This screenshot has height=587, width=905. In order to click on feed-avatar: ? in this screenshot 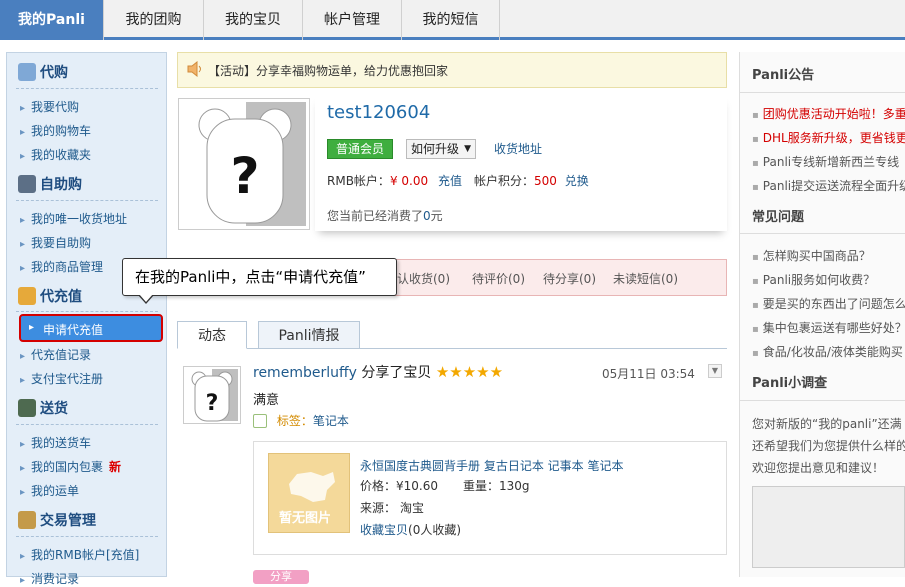, I will do `click(212, 395)`.